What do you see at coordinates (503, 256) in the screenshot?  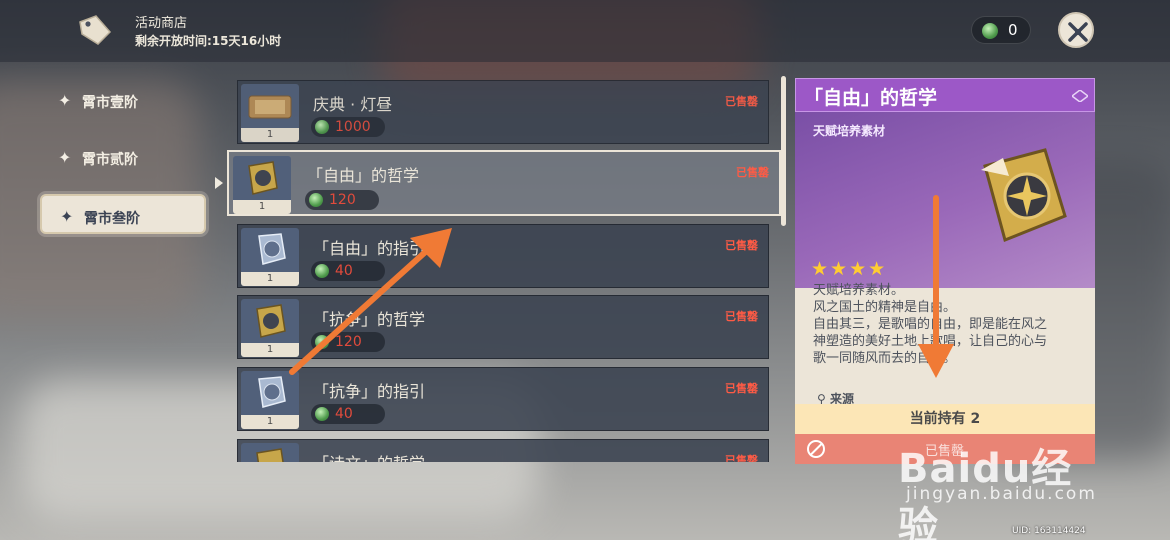 I see `list-item: 1 「自由」的指引 40 已售罄` at bounding box center [503, 256].